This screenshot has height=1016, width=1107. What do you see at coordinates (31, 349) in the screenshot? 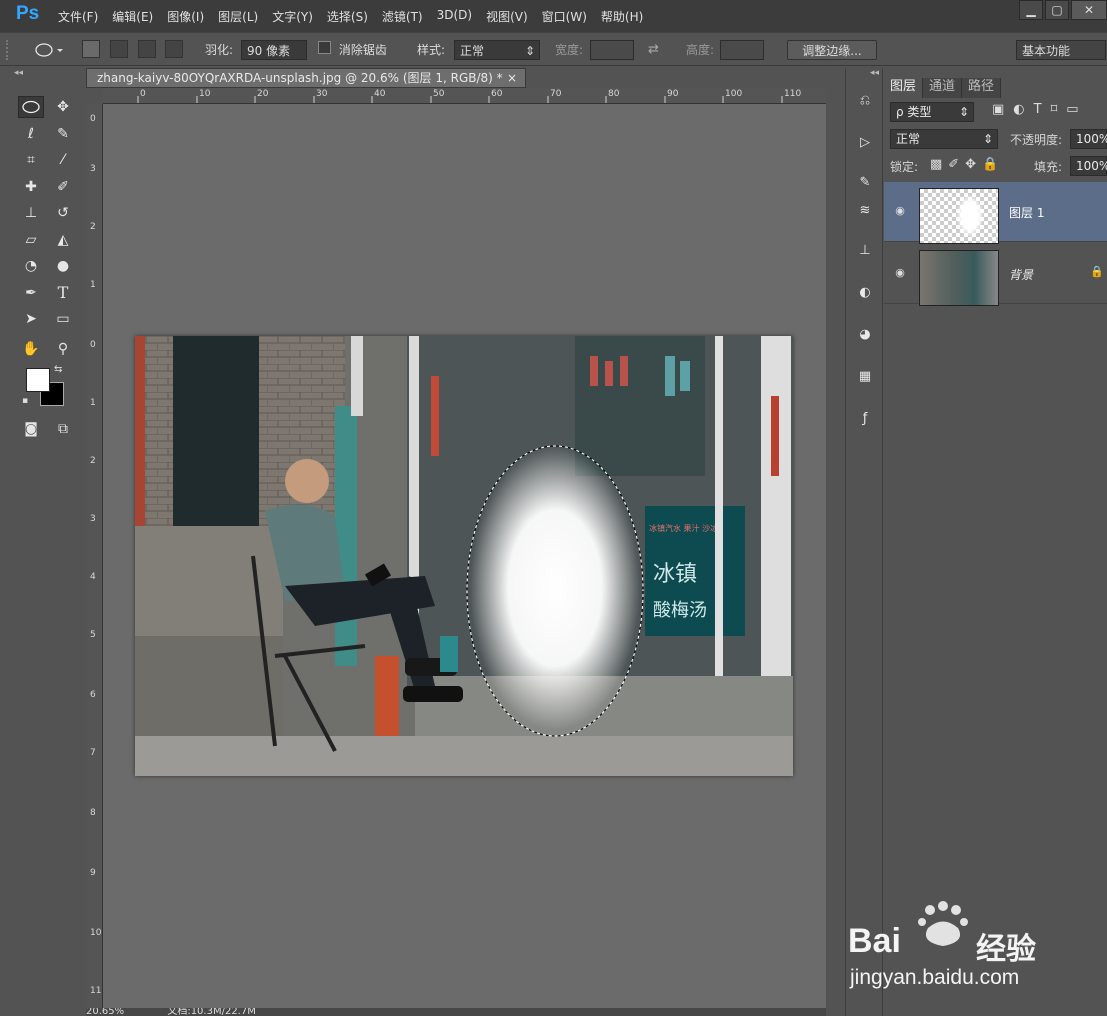
I see `hand-tool-icon: ✋` at bounding box center [31, 349].